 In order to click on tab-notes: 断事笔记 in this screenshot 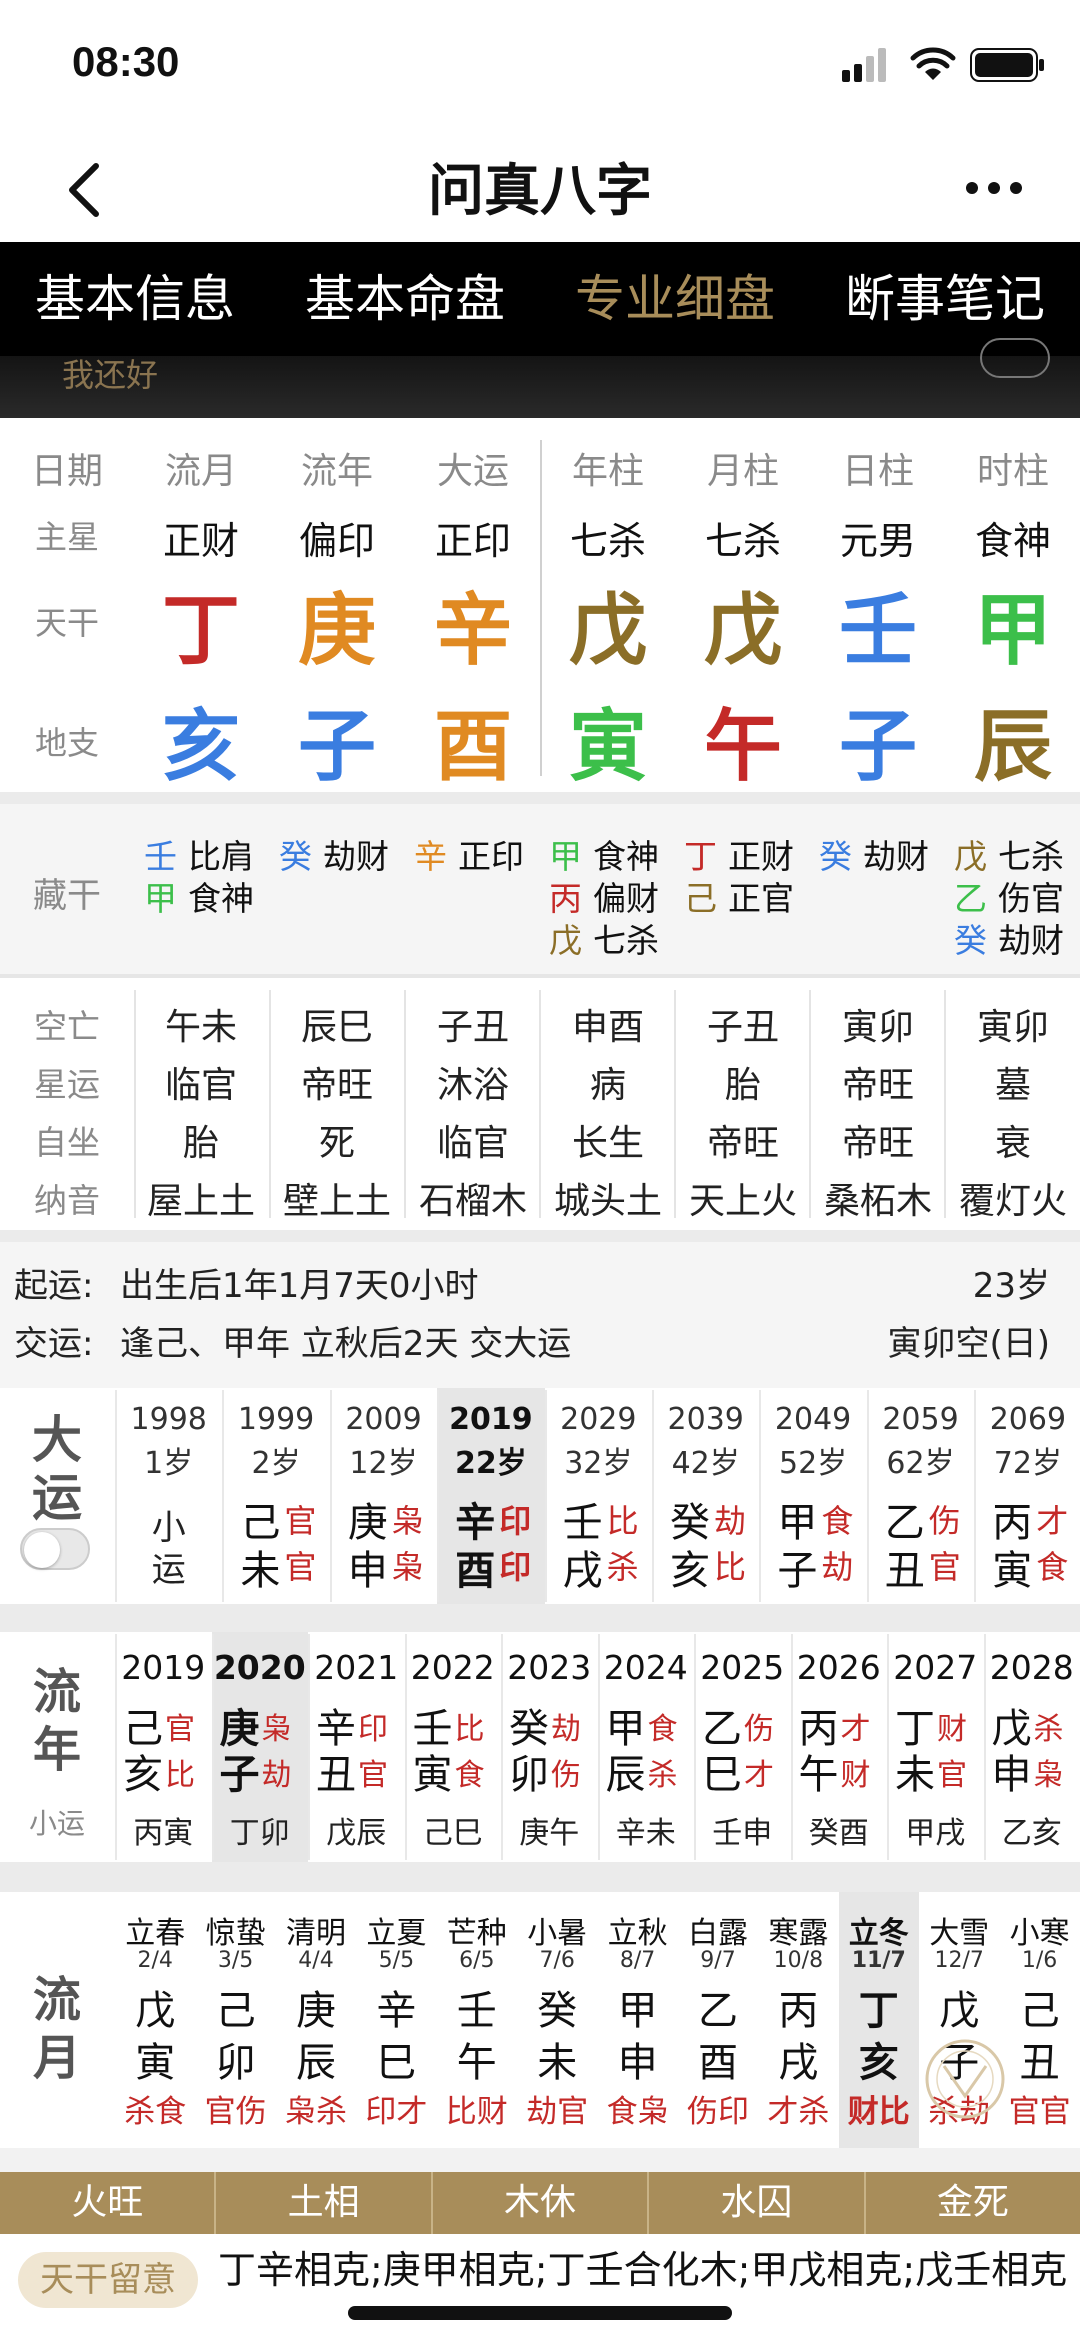, I will do `click(945, 299)`.